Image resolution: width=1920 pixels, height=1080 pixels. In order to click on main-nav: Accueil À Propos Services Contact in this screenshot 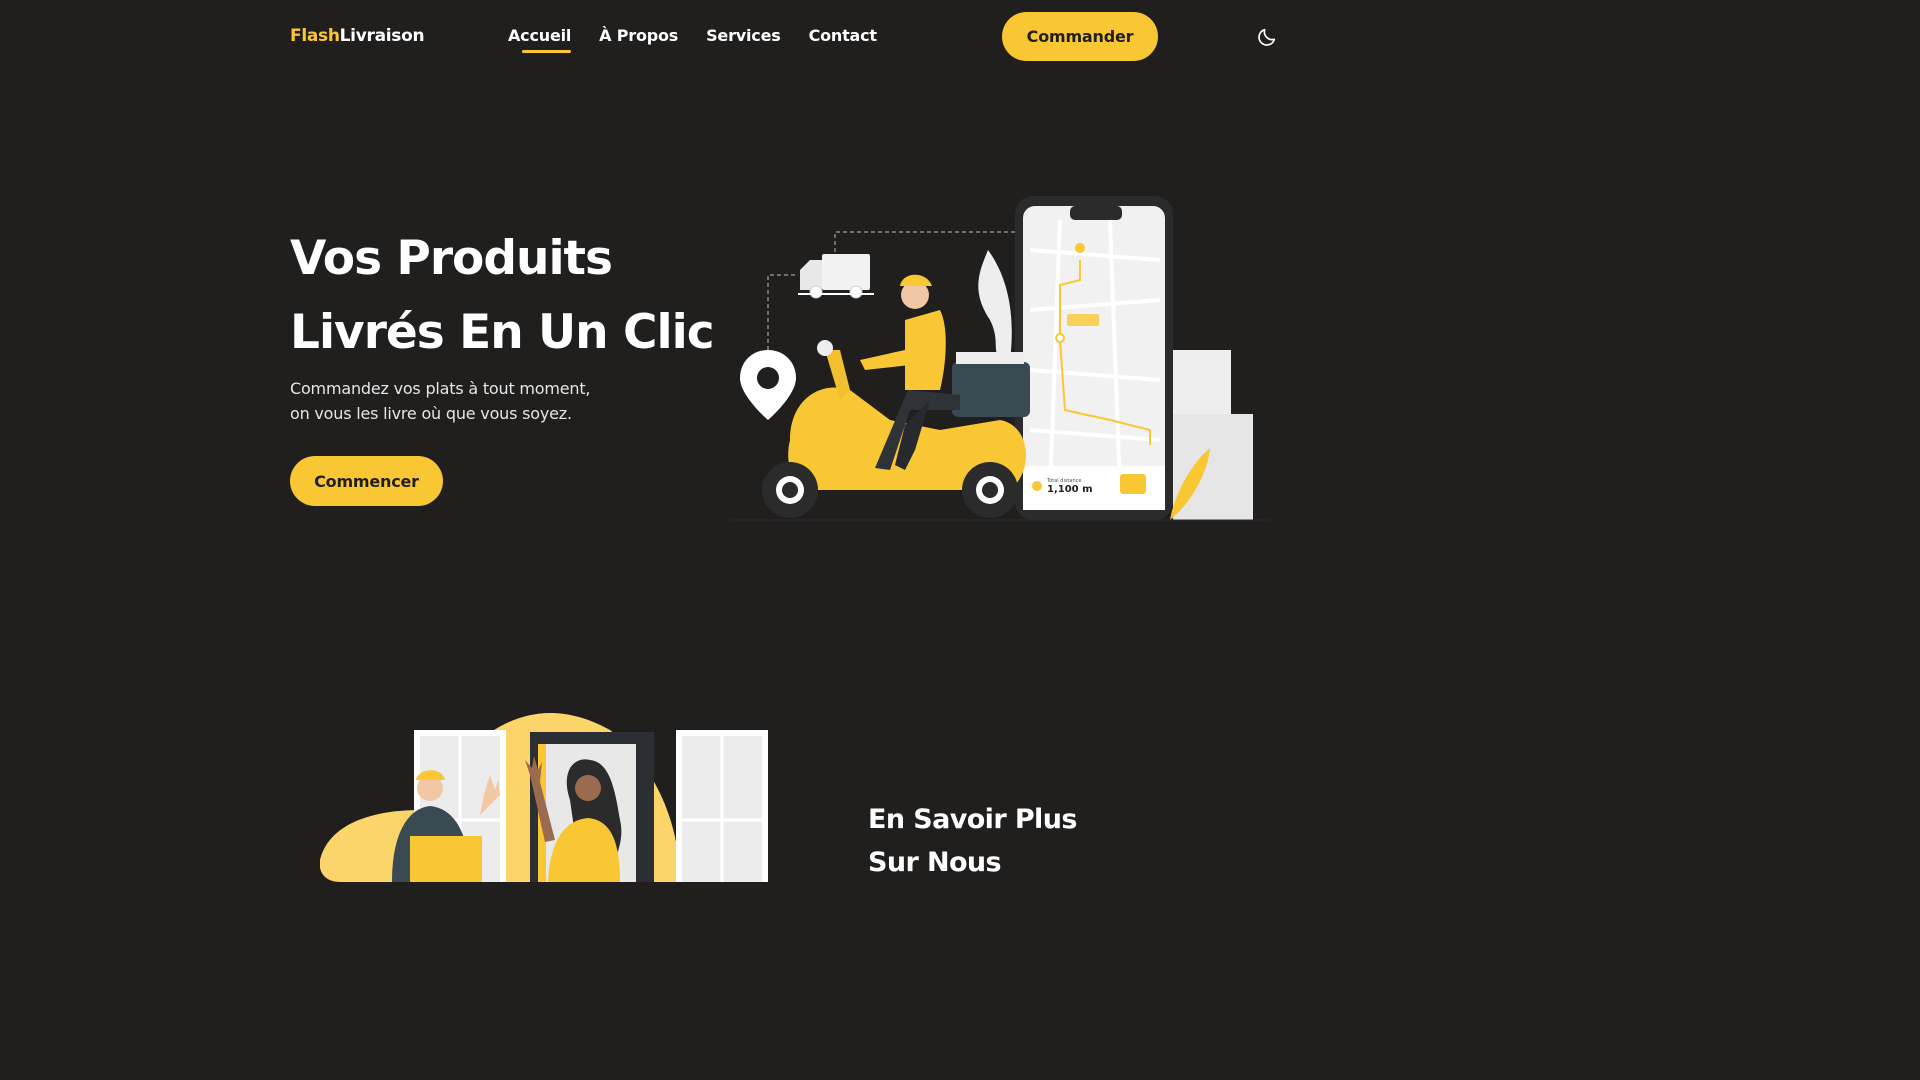, I will do `click(693, 39)`.